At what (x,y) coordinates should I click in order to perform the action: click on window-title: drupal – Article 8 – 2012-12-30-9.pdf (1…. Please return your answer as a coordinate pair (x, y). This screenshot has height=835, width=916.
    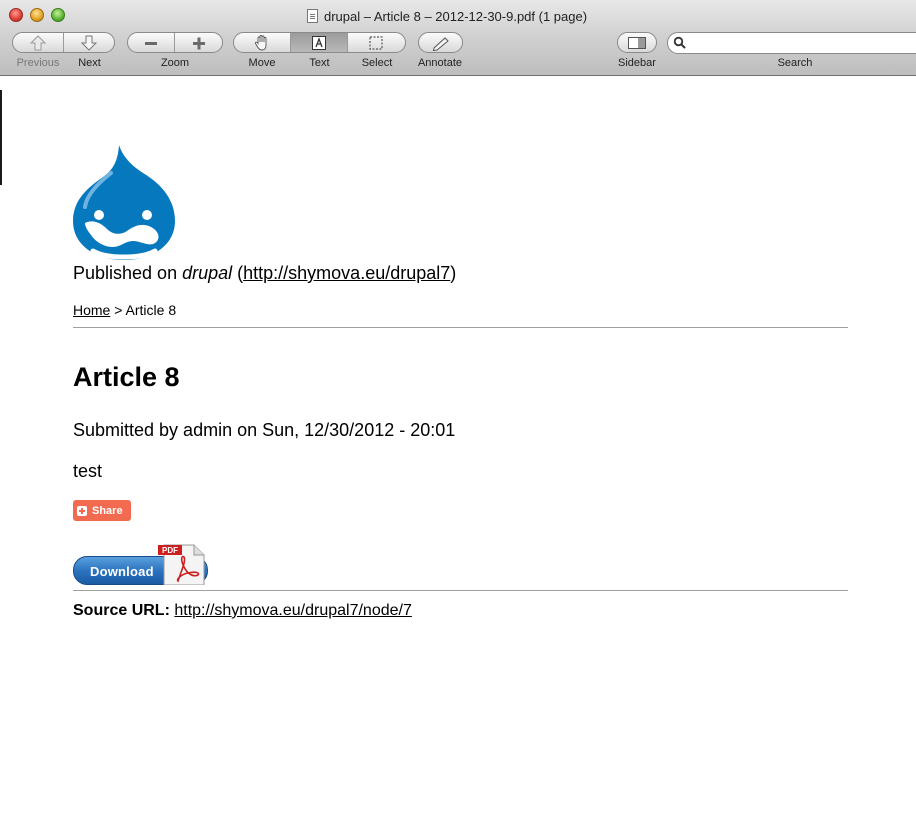
    Looking at the image, I should click on (447, 16).